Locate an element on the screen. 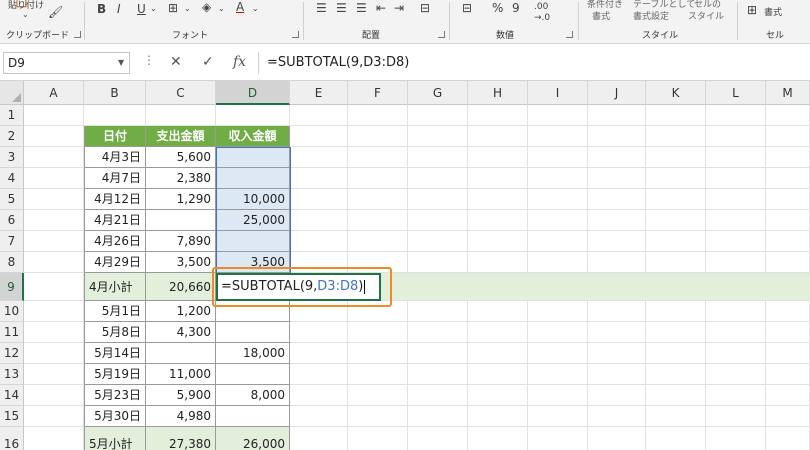  row-header-10: 10 is located at coordinates (12, 311).